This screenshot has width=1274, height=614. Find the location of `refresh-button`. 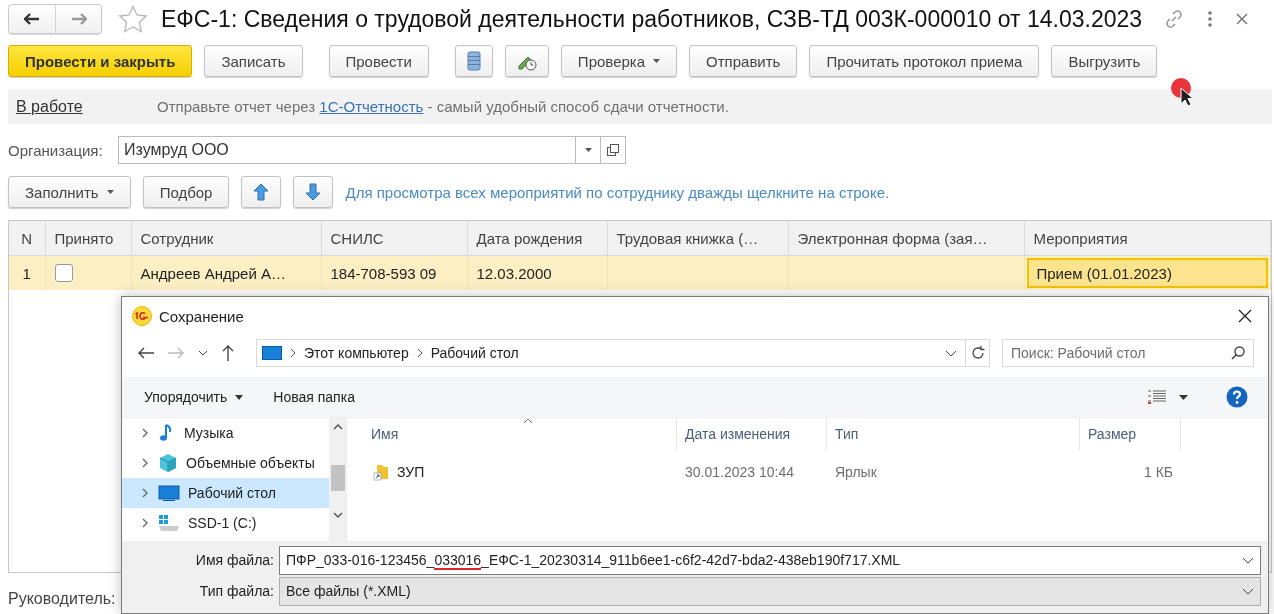

refresh-button is located at coordinates (978, 353).